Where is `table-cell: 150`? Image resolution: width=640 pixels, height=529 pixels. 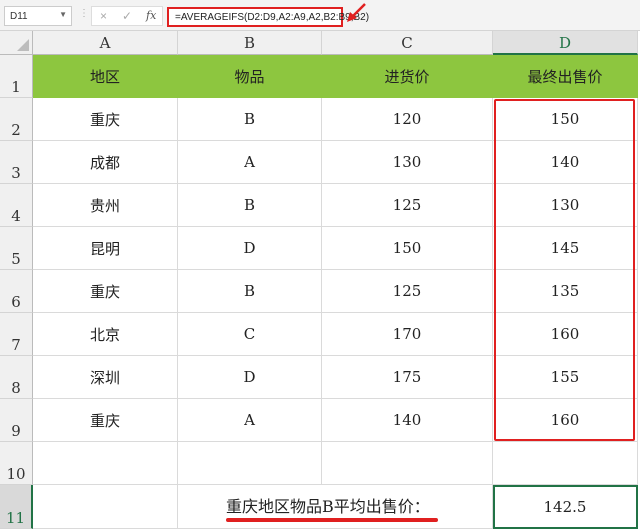
table-cell: 150 is located at coordinates (407, 248).